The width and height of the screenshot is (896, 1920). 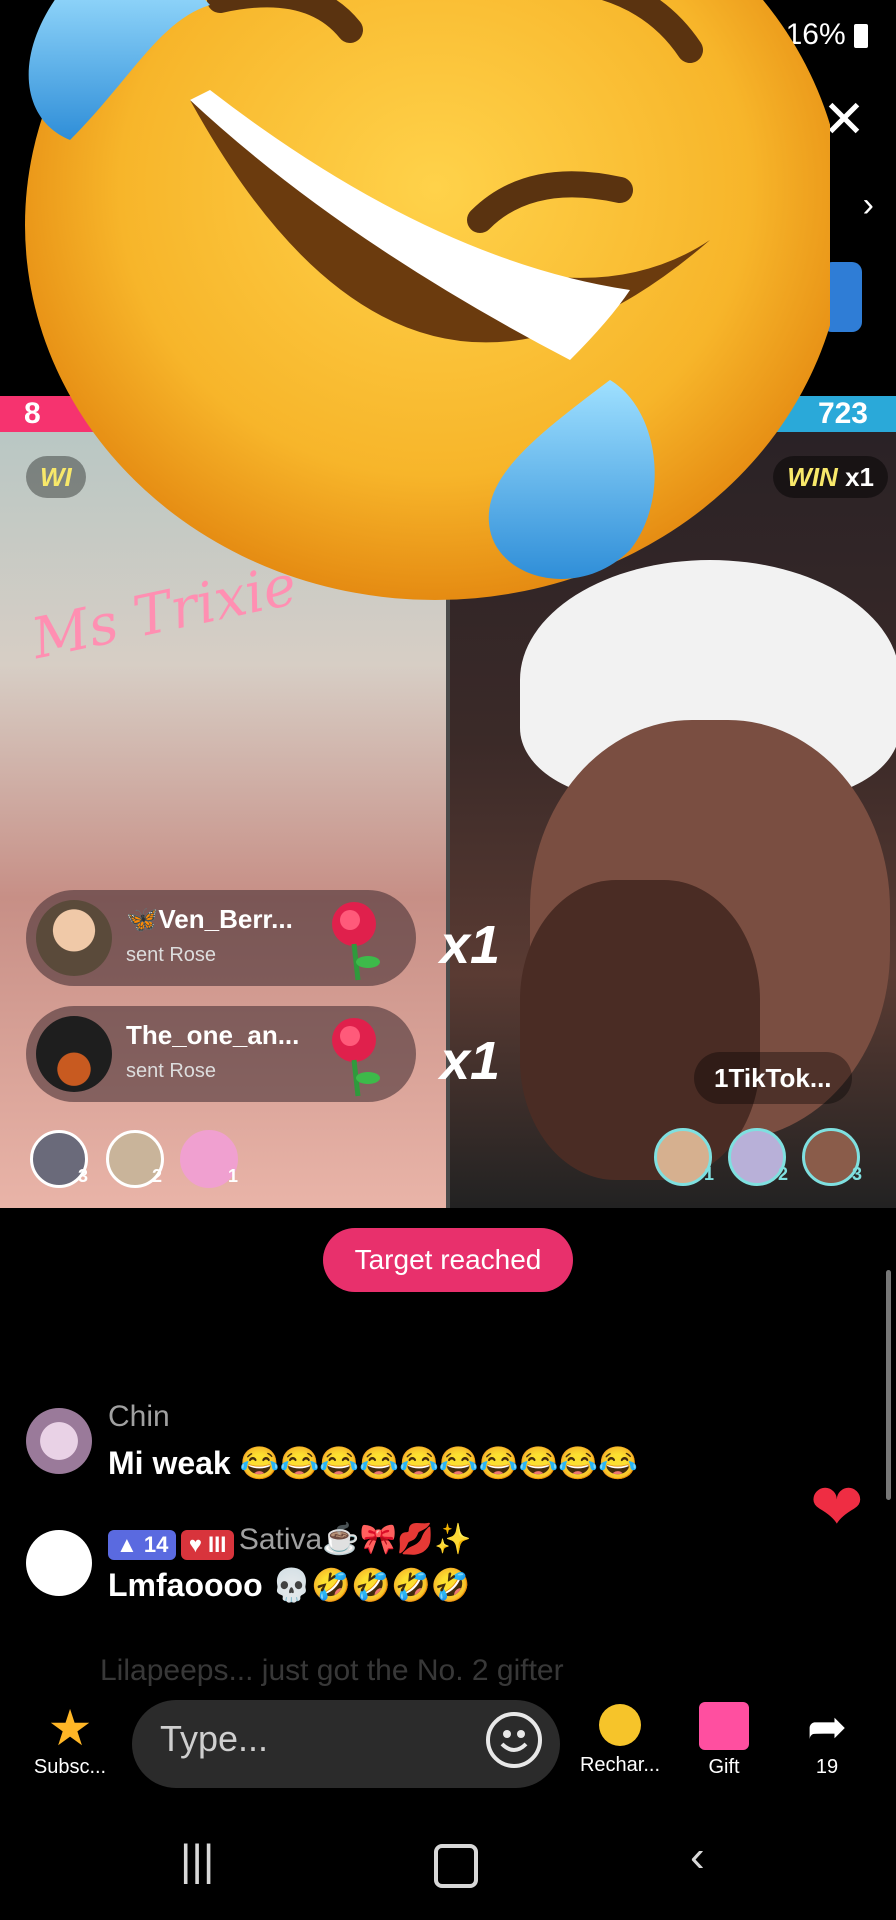 I want to click on share-button: ➦ 19, so click(x=827, y=1739).